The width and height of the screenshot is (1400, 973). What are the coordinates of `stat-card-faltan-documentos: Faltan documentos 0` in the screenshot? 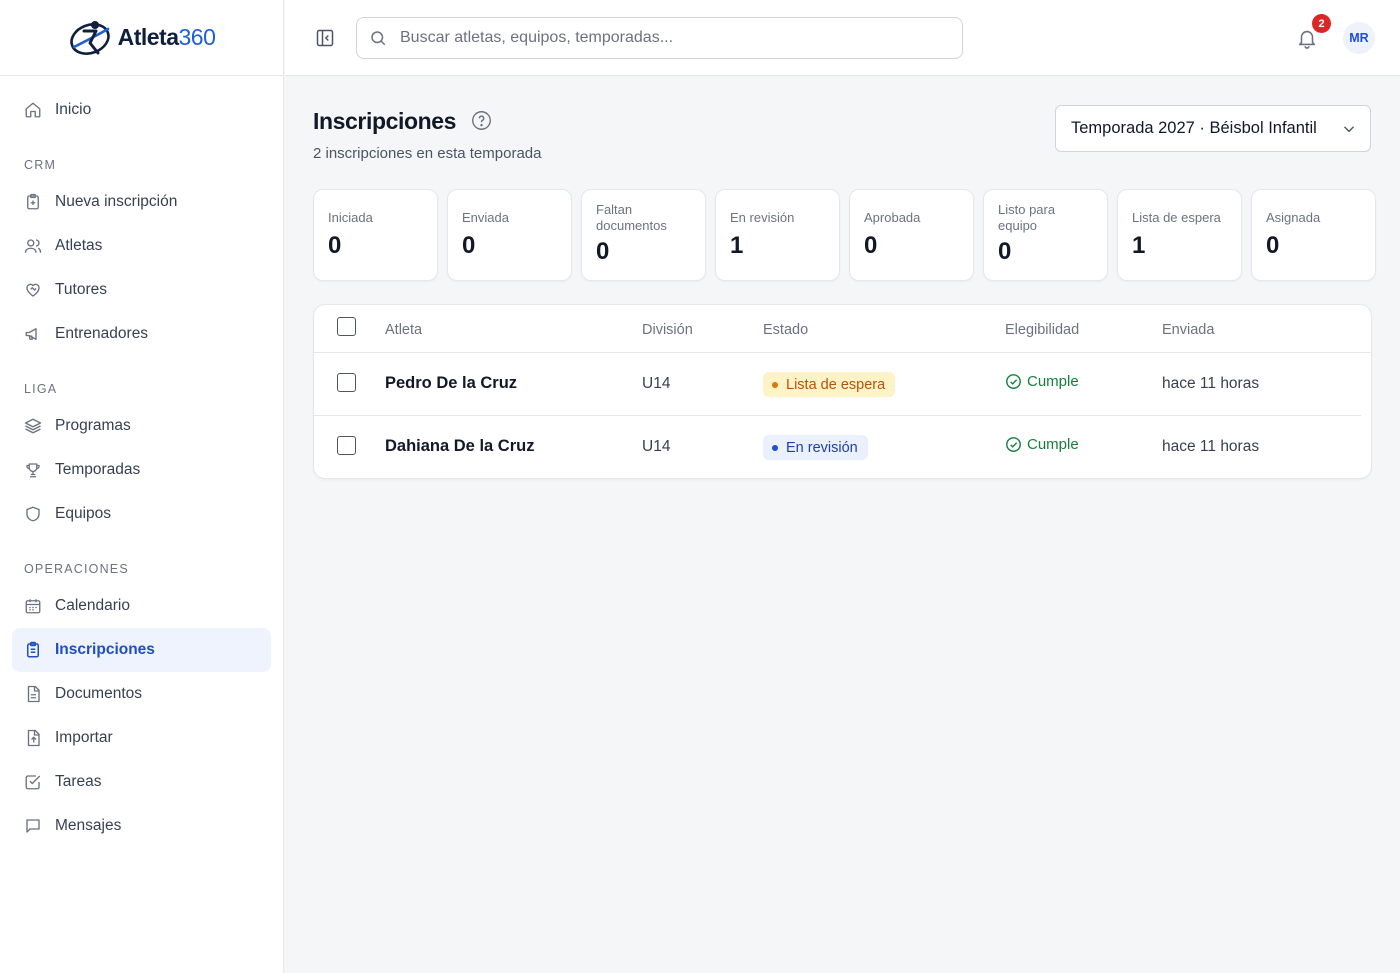 It's located at (643, 235).